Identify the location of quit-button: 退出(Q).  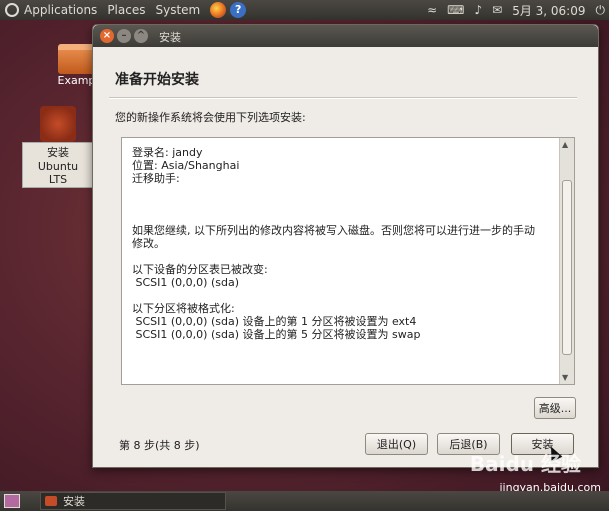
(396, 444).